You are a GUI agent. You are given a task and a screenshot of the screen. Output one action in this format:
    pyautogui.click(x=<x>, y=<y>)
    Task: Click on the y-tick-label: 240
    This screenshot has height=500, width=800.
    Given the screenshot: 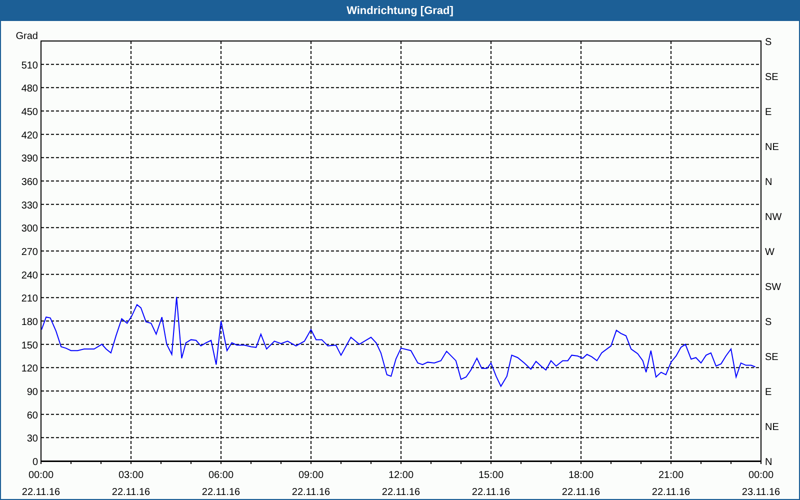 What is the action you would take?
    pyautogui.click(x=29, y=276)
    